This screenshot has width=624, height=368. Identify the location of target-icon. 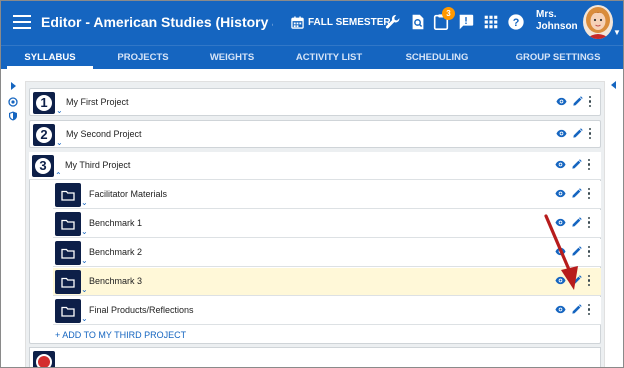
(13, 102).